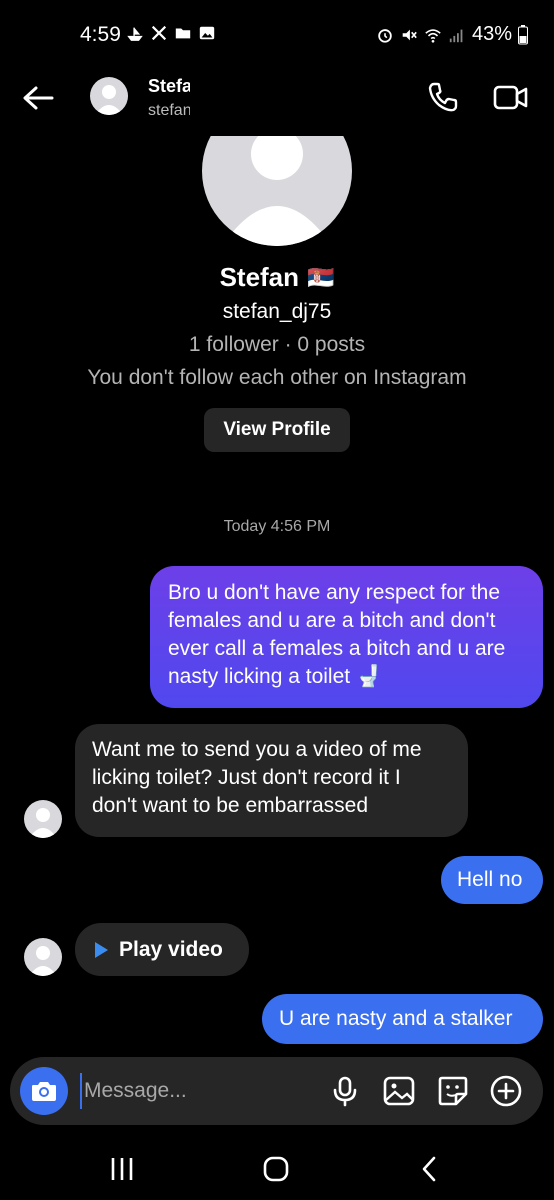 The image size is (554, 1200). What do you see at coordinates (277, 526) in the screenshot?
I see `message-timestamp: Today 4:56 PM` at bounding box center [277, 526].